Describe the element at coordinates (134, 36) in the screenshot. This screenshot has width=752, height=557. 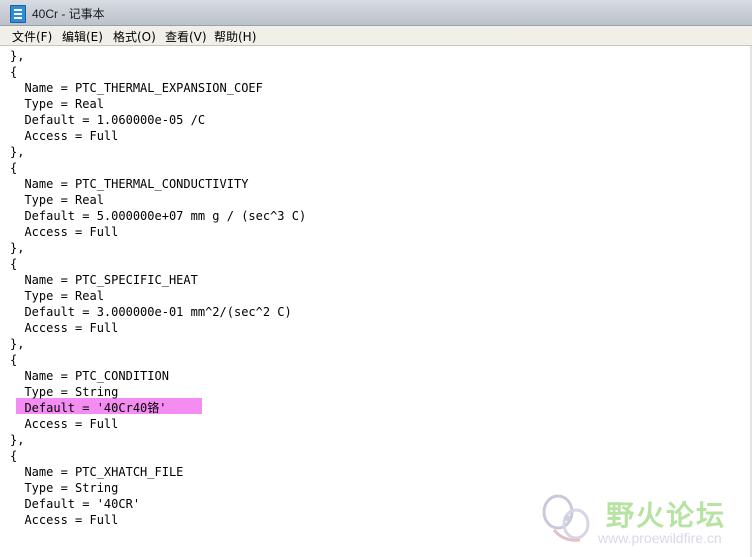
I see `menu-format: 格式(O)` at that location.